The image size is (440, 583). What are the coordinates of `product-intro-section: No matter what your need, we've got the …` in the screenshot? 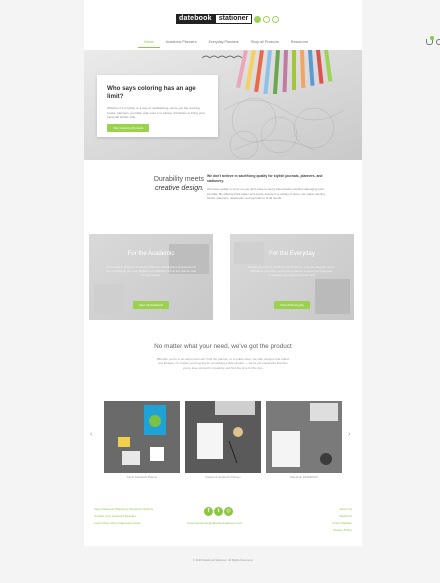 It's located at (223, 363).